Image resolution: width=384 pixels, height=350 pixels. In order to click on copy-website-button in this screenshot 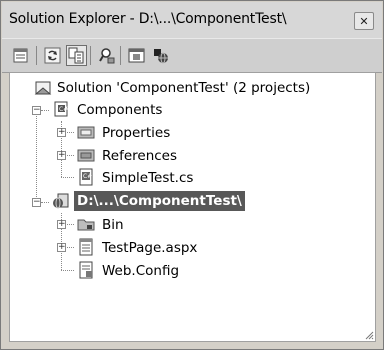, I will do `click(160, 55)`.